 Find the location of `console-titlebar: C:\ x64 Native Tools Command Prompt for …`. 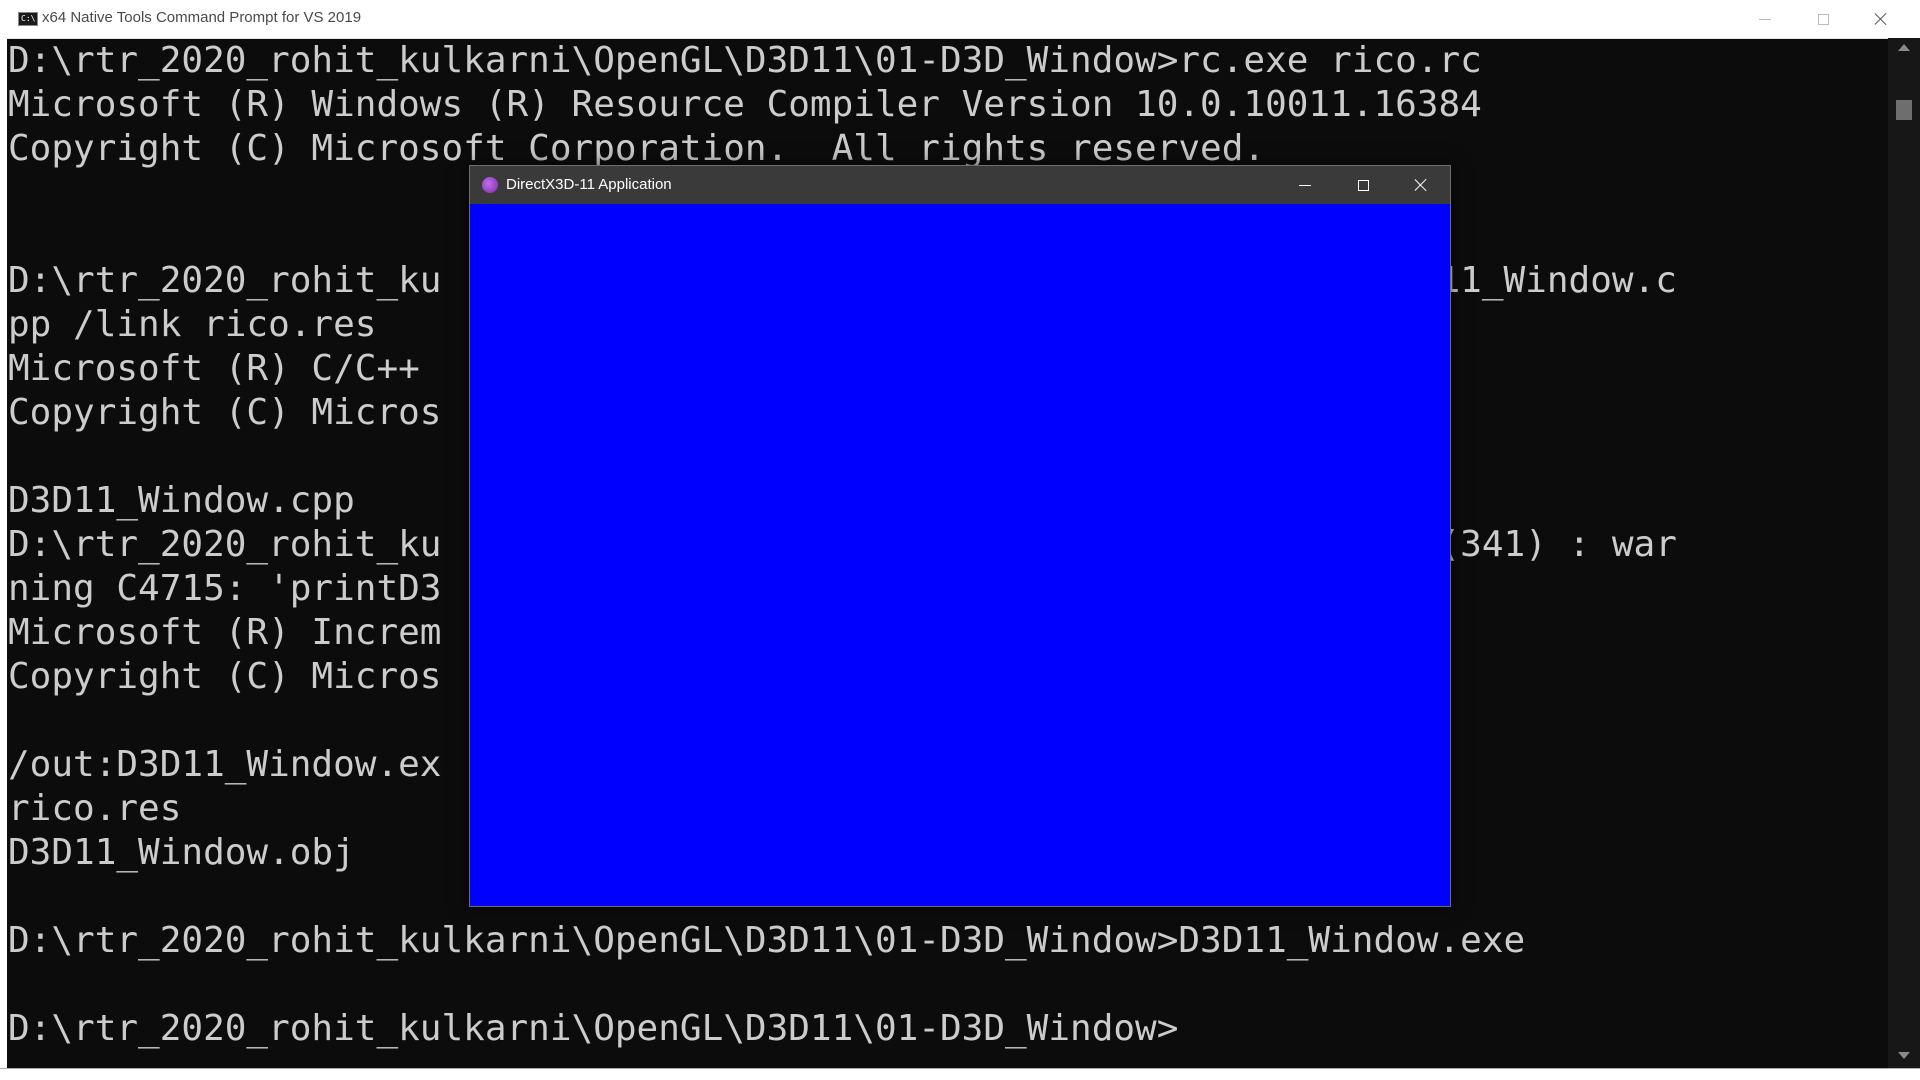

console-titlebar: C:\ x64 Native Tools Command Prompt for … is located at coordinates (960, 19).